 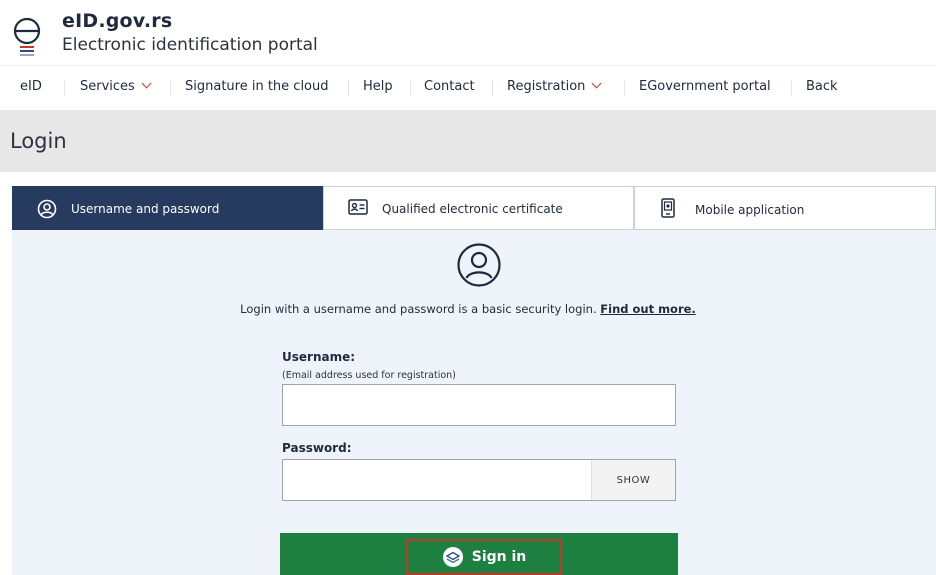 What do you see at coordinates (317, 448) in the screenshot?
I see `password-label: Password:` at bounding box center [317, 448].